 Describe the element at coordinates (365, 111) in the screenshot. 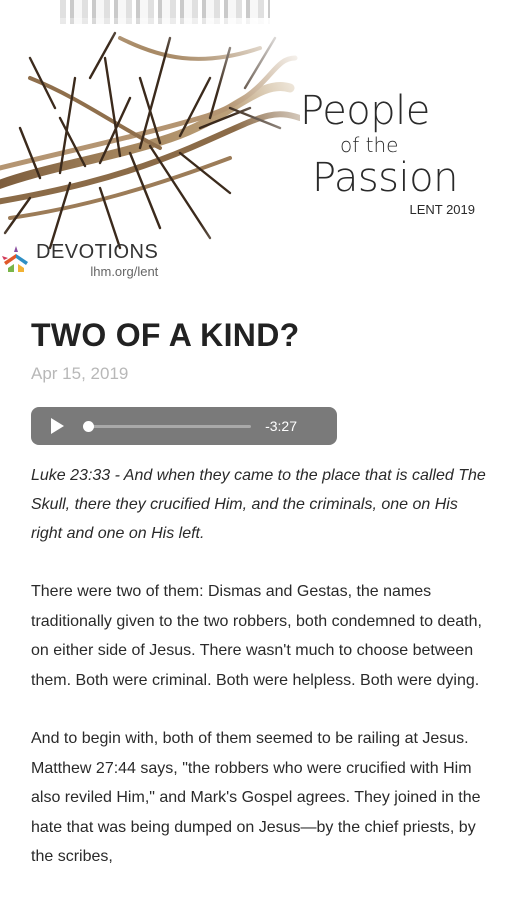

I see `title-line-people: People` at that location.